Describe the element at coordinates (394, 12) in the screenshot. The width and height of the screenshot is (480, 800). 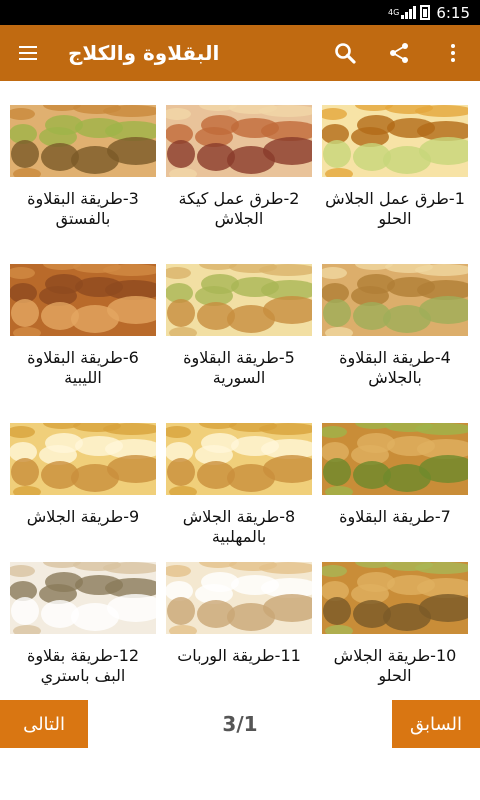
I see `network-type: 4G` at that location.